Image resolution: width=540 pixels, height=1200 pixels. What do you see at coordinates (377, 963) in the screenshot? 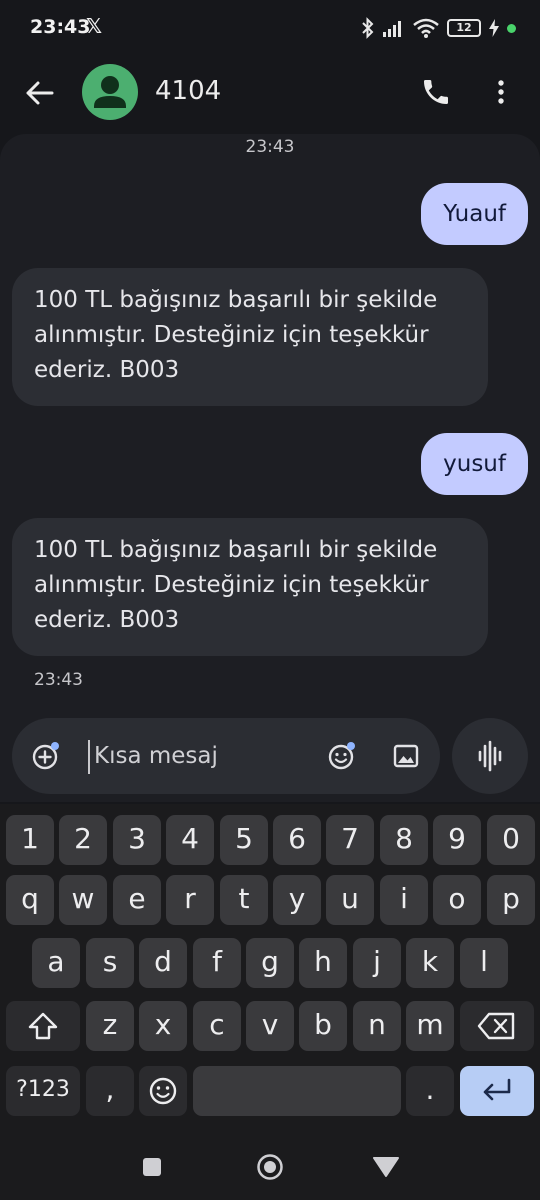
I see `key-j: j` at bounding box center [377, 963].